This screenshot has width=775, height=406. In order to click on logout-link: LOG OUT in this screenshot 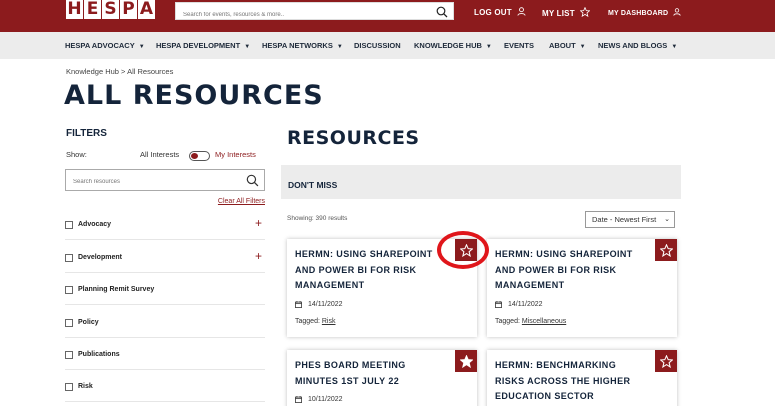, I will do `click(500, 12)`.